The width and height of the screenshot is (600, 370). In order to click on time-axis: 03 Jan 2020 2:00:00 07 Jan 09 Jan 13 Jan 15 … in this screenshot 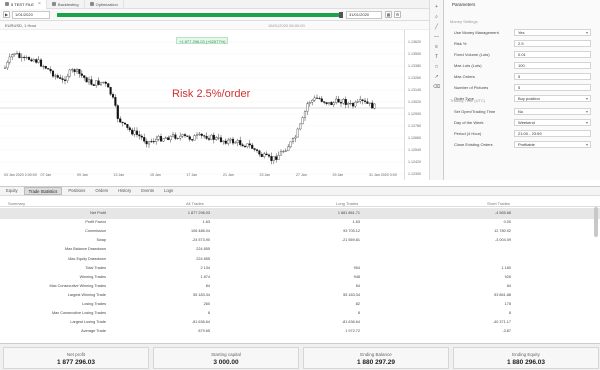, I will do `click(202, 176)`.